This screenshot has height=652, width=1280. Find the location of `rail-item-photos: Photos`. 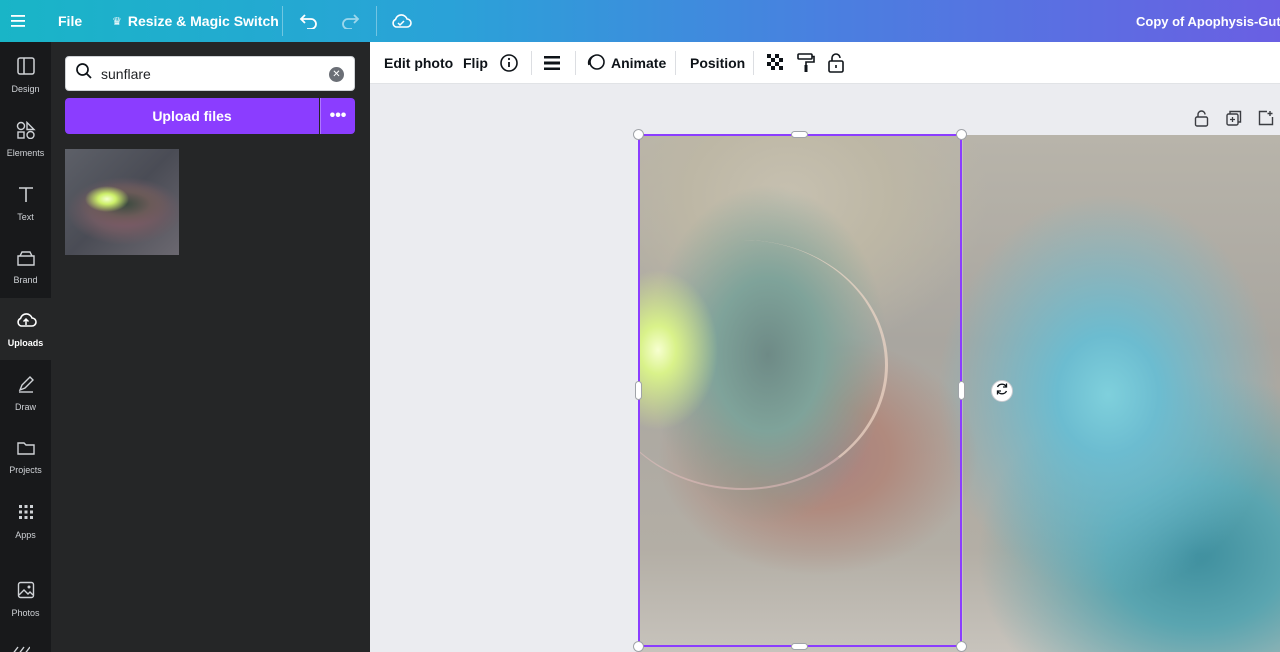

rail-item-photos: Photos is located at coordinates (25, 599).